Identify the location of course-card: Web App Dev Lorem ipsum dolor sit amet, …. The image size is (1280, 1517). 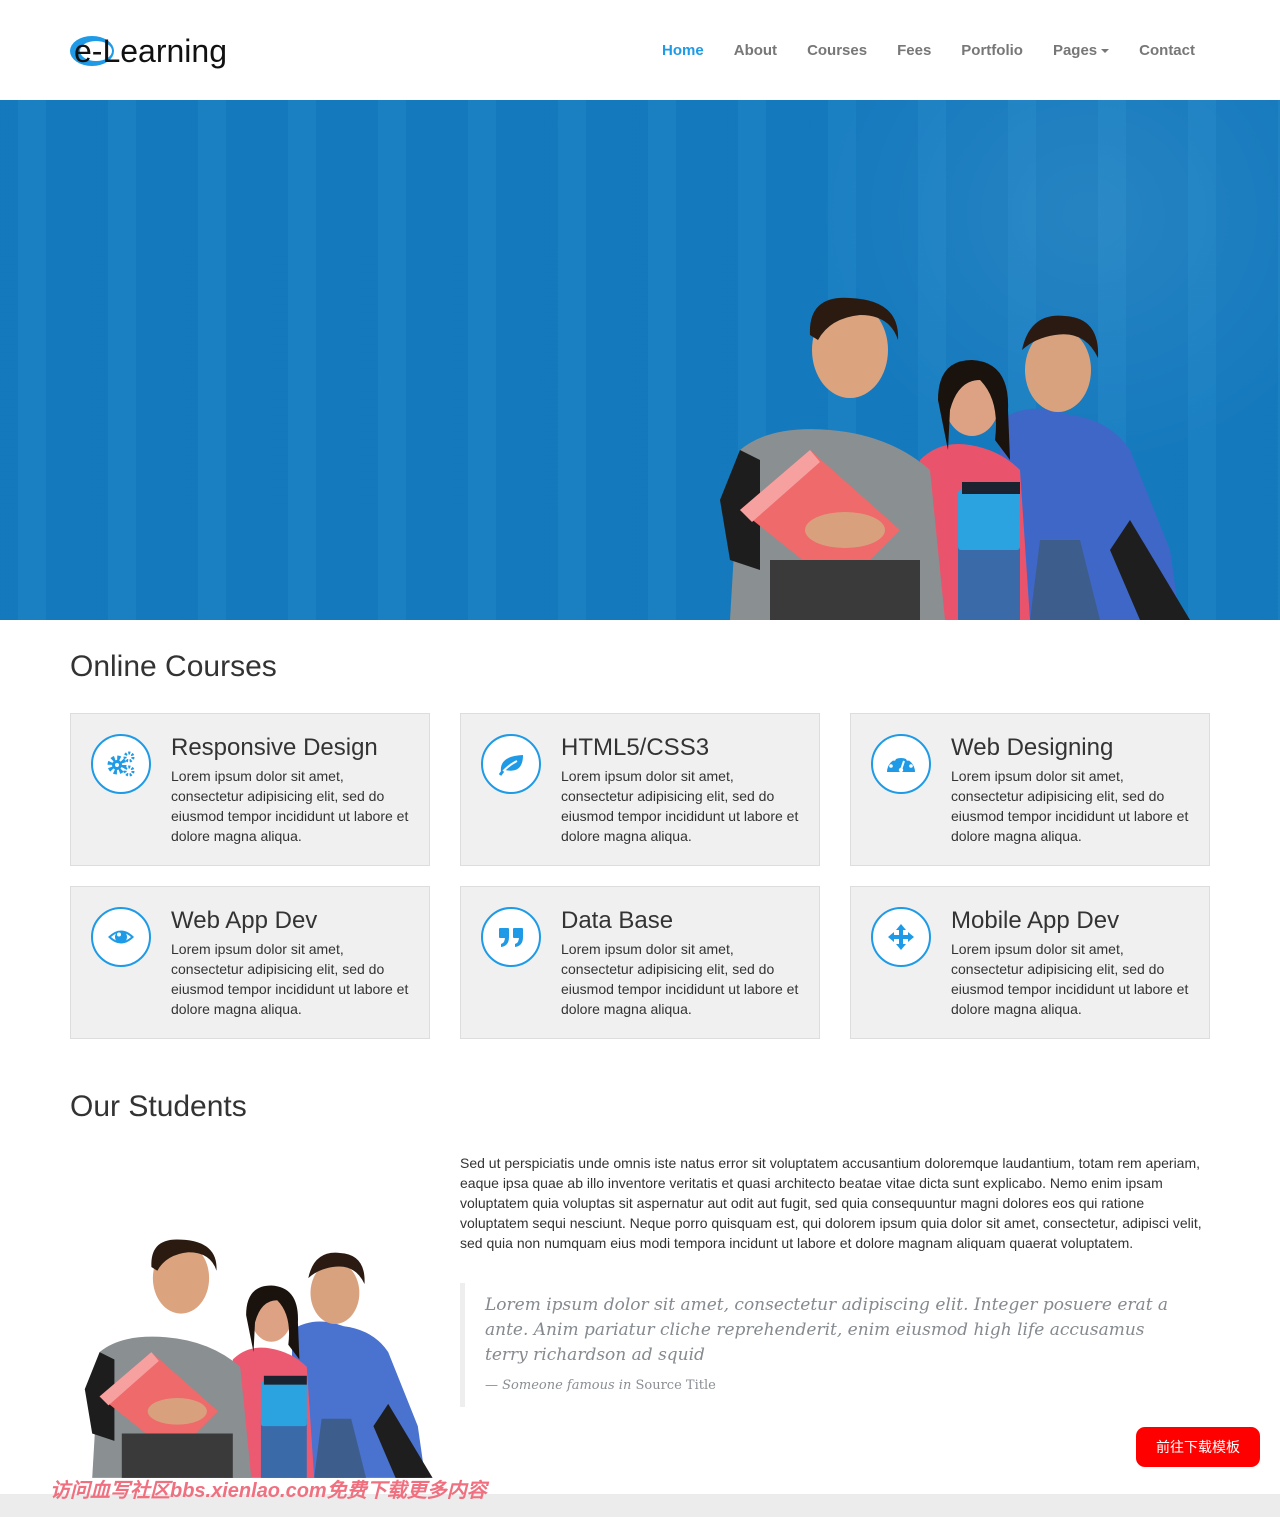
(250, 962).